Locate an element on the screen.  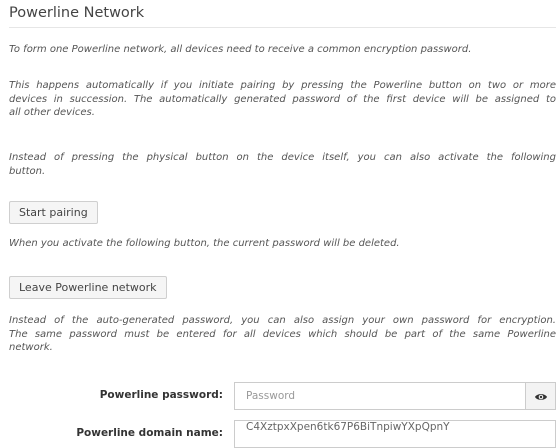
activate-line-2: button. is located at coordinates (27, 171).